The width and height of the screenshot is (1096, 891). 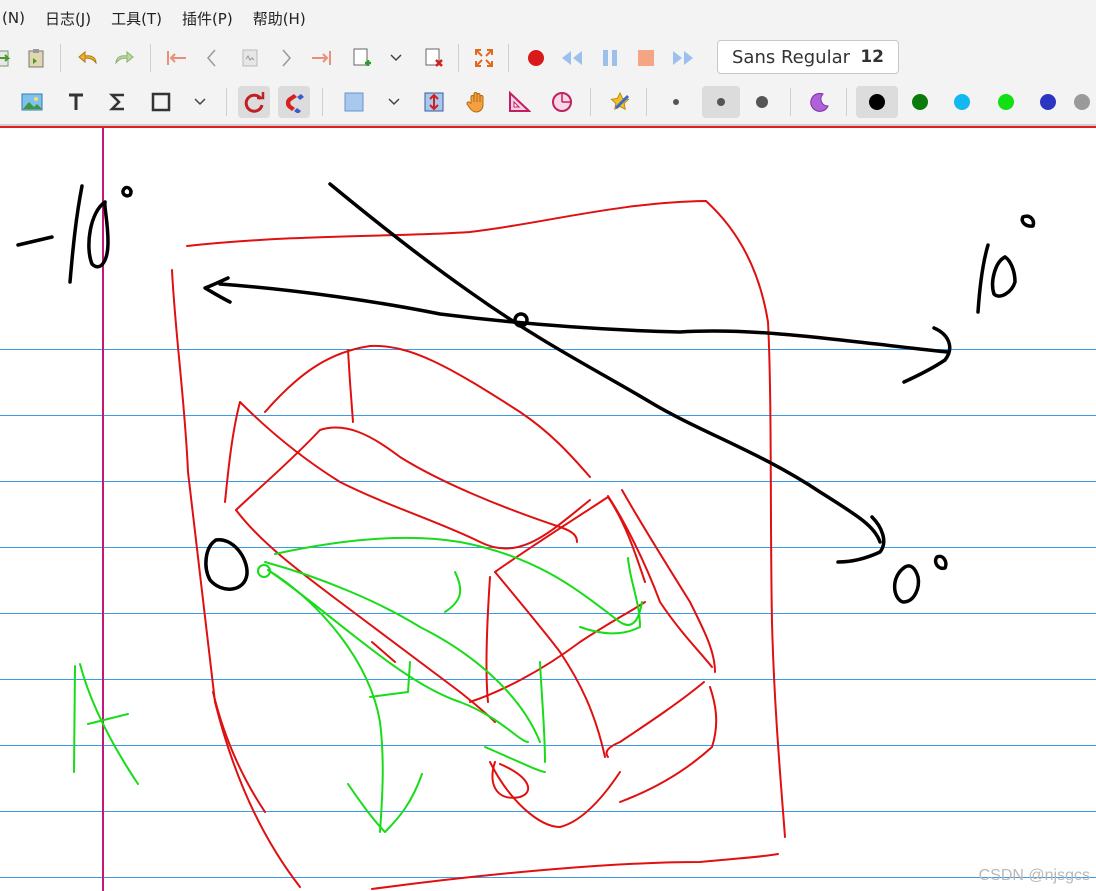 I want to click on thick-pen-icon, so click(x=762, y=102).